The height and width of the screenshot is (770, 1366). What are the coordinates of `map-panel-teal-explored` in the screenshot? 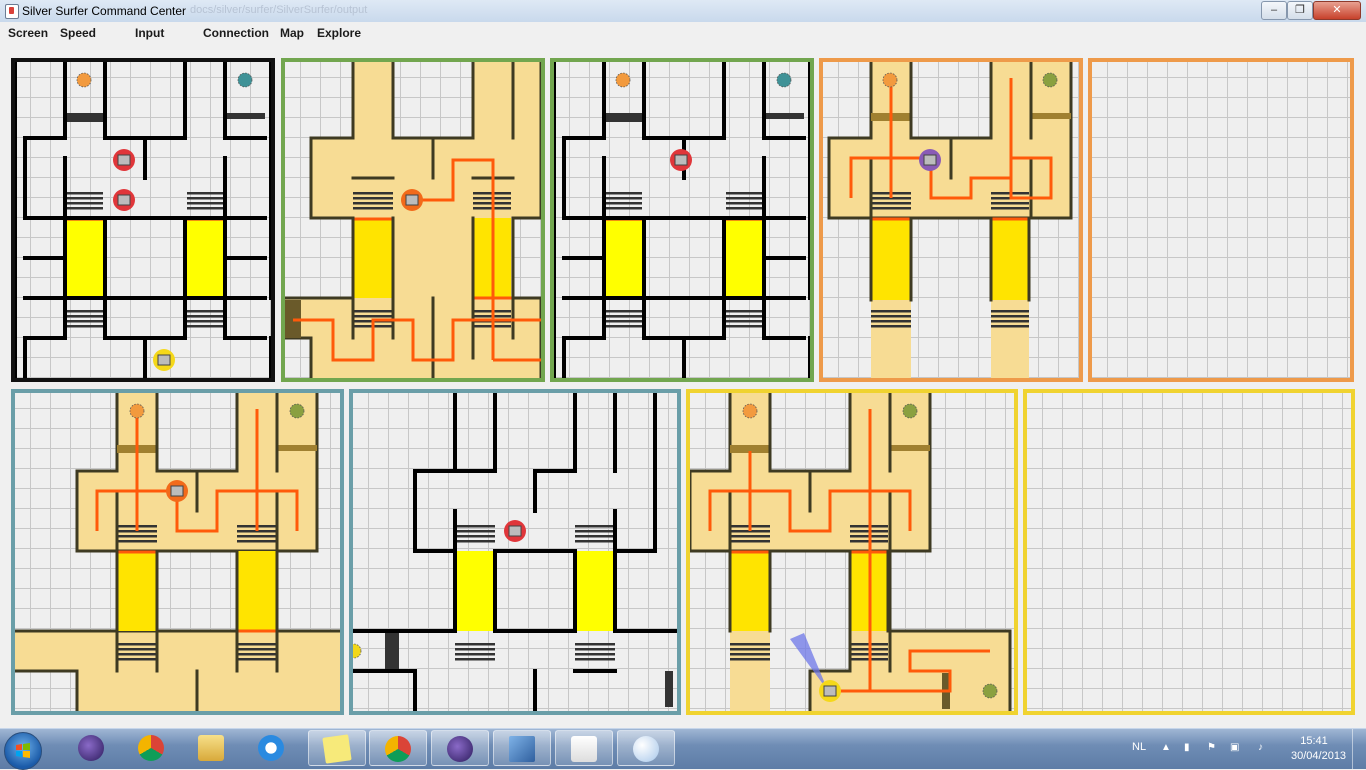 It's located at (177, 552).